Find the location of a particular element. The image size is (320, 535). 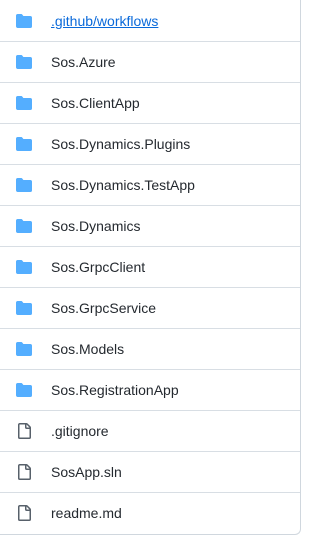

list-item-sos-dynamics-plugins: Sos.Dynamics.Plugins is located at coordinates (150, 143).